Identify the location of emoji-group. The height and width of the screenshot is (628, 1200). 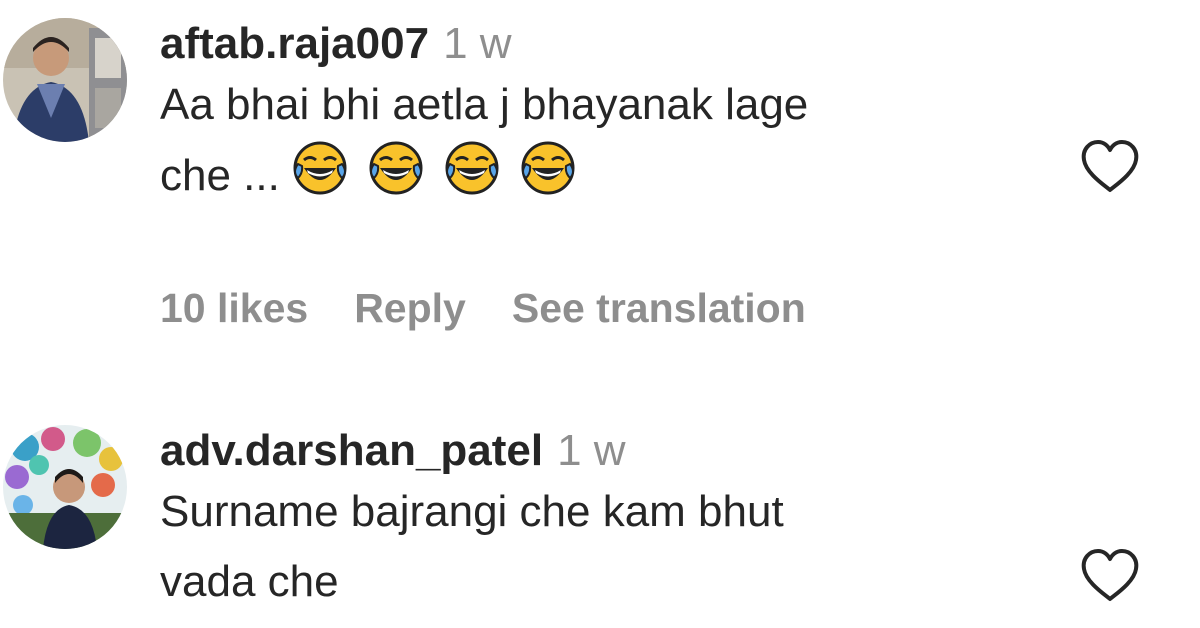
(444, 178).